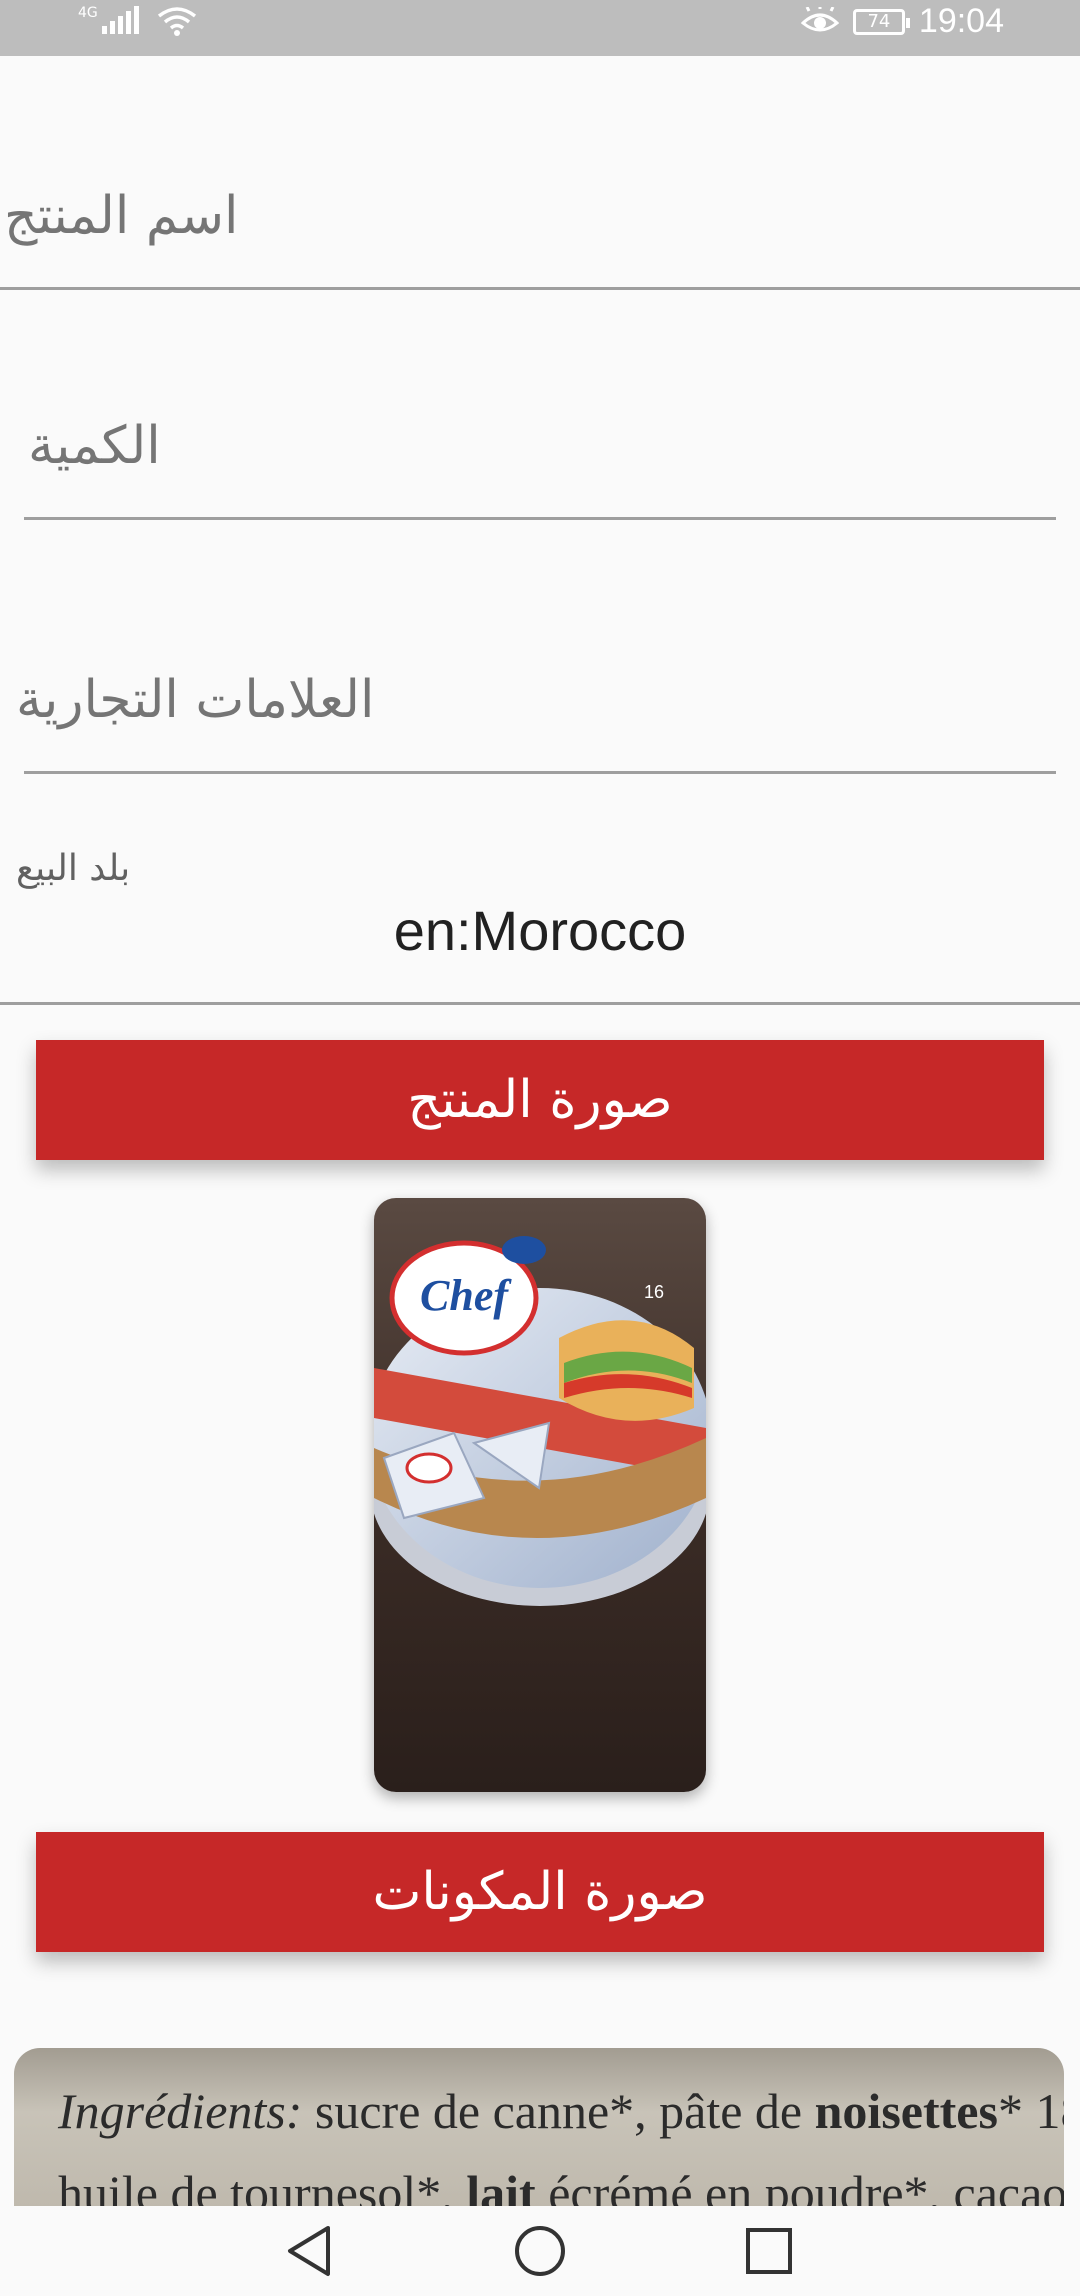 The width and height of the screenshot is (1080, 2296). Describe the element at coordinates (540, 1003) in the screenshot. I see `country-underline` at that location.